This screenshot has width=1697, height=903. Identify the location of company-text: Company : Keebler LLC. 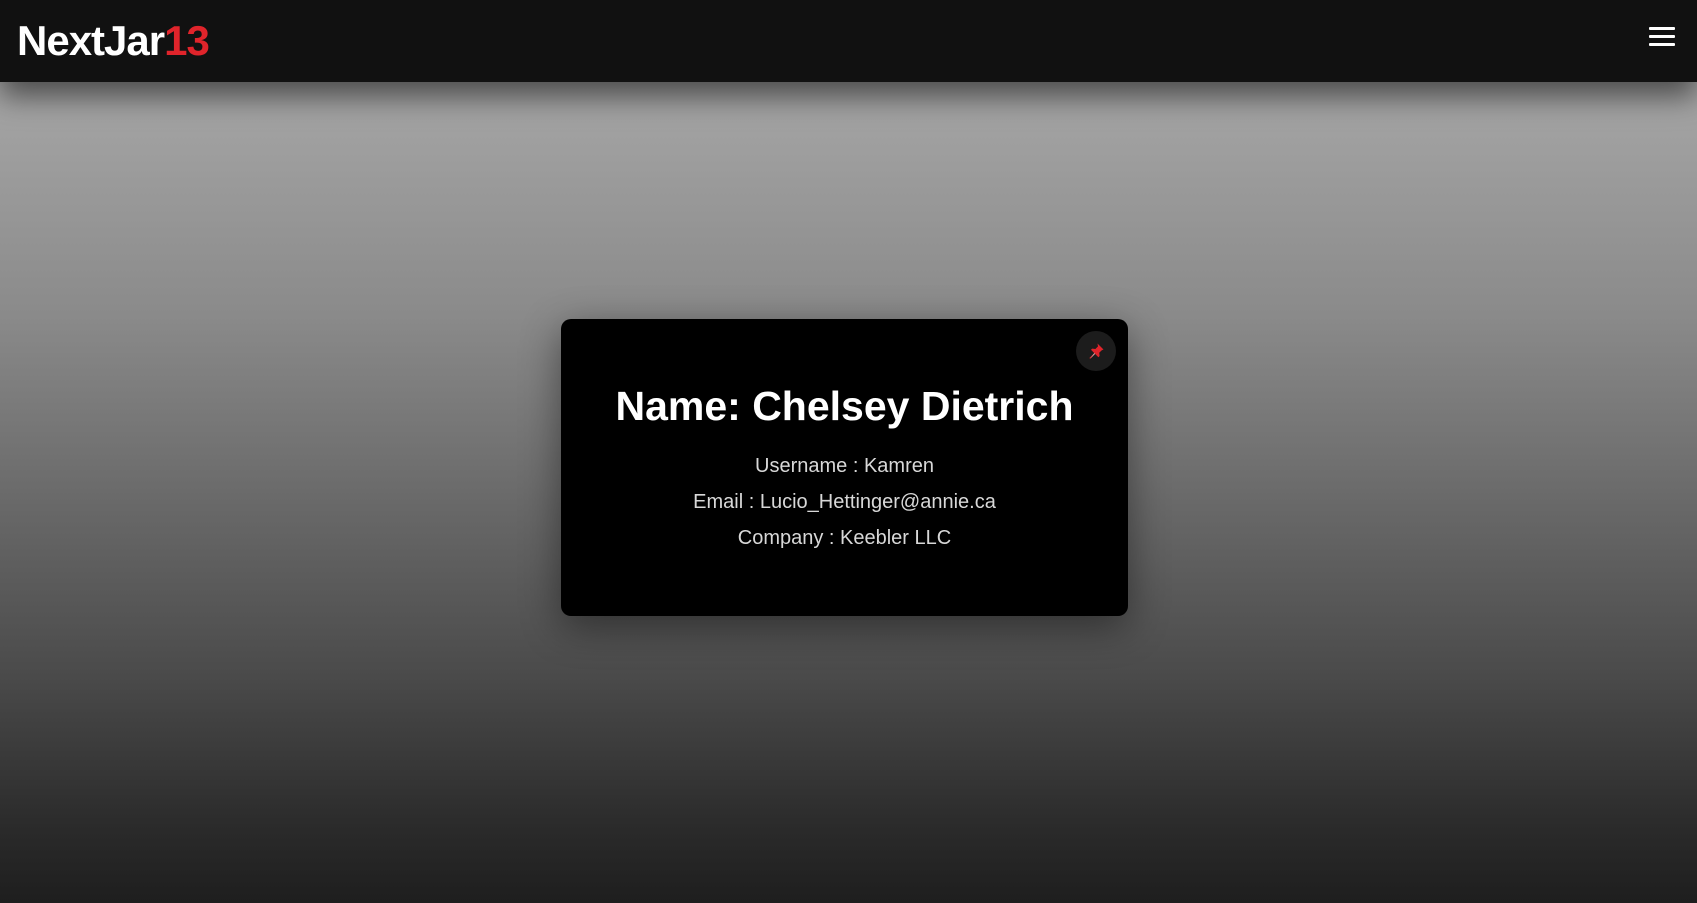
(844, 538).